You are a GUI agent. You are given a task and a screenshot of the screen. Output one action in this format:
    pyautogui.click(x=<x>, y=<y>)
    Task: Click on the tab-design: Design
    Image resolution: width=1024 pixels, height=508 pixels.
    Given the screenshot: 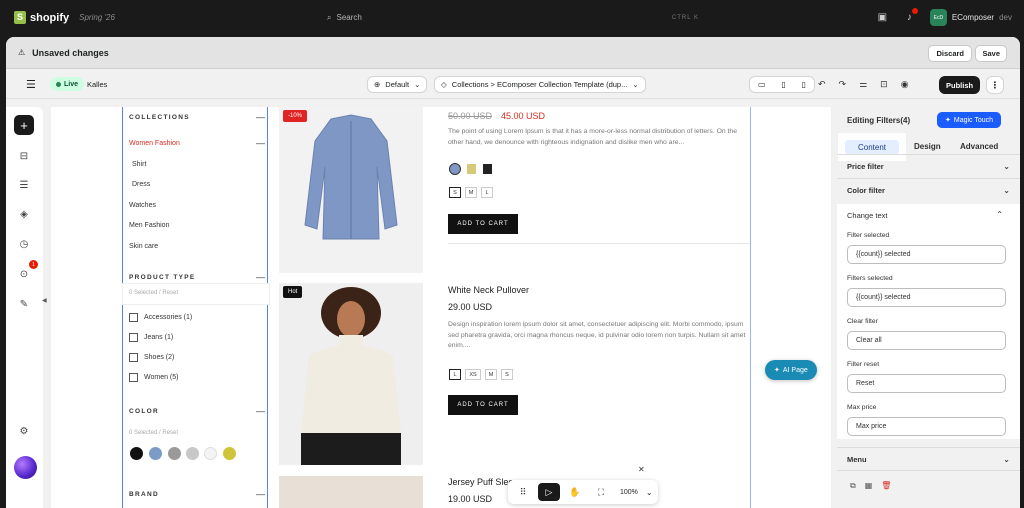 What is the action you would take?
    pyautogui.click(x=927, y=146)
    